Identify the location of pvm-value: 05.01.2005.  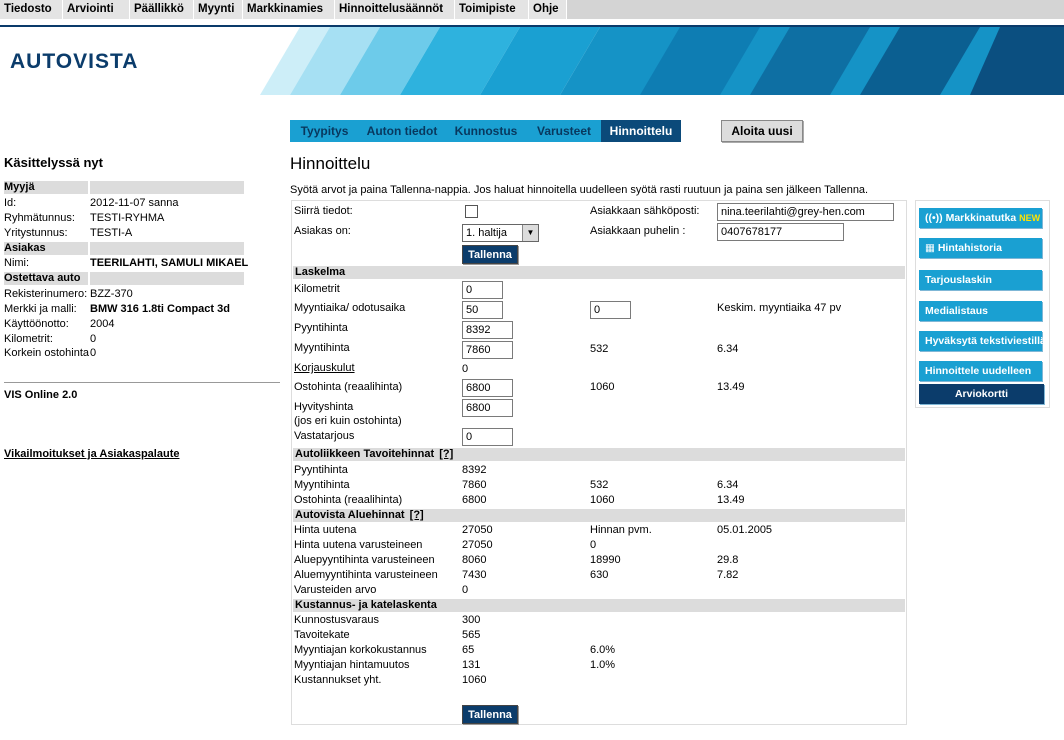
(745, 530).